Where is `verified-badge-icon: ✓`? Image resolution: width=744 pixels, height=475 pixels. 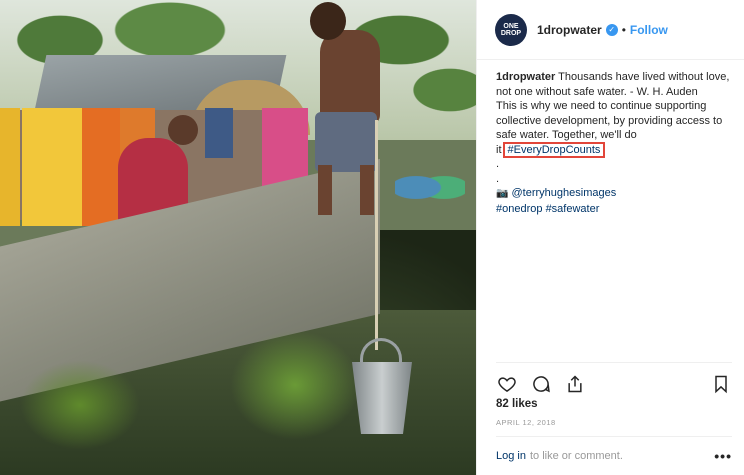
verified-badge-icon: ✓ is located at coordinates (611, 29).